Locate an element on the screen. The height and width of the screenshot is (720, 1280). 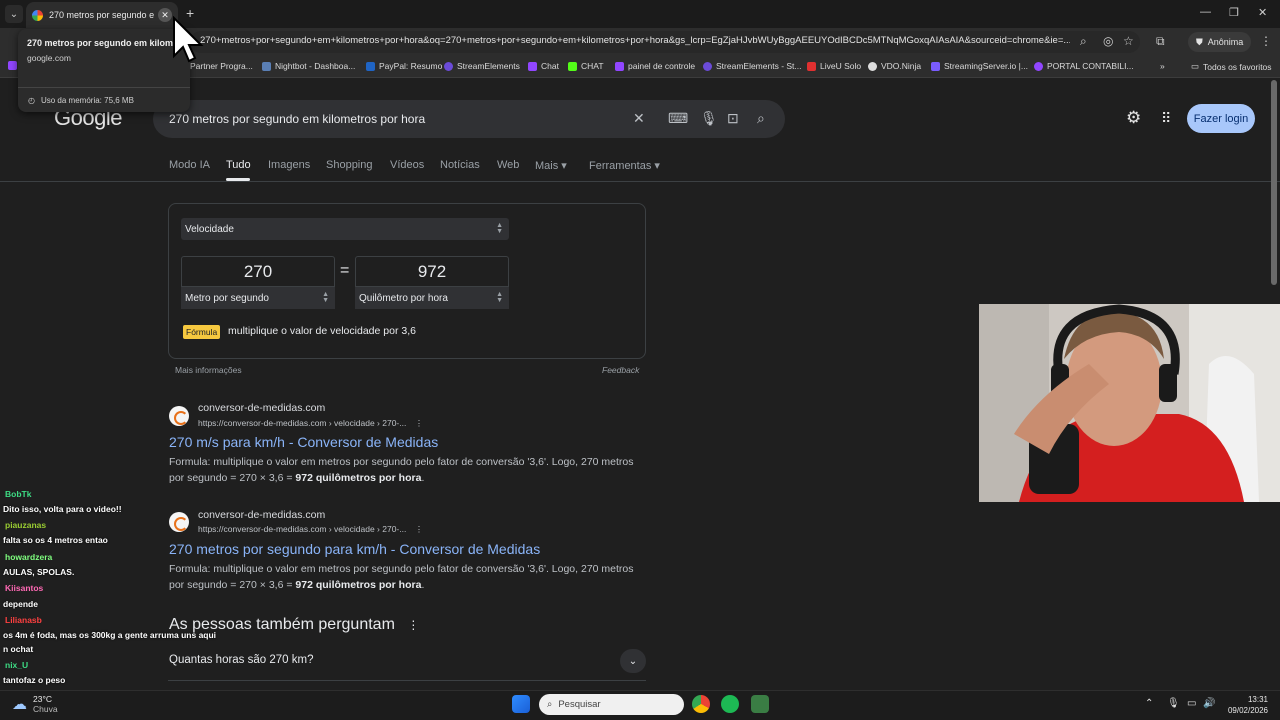
extensions-icon: ⧉ is located at coordinates (1160, 41).